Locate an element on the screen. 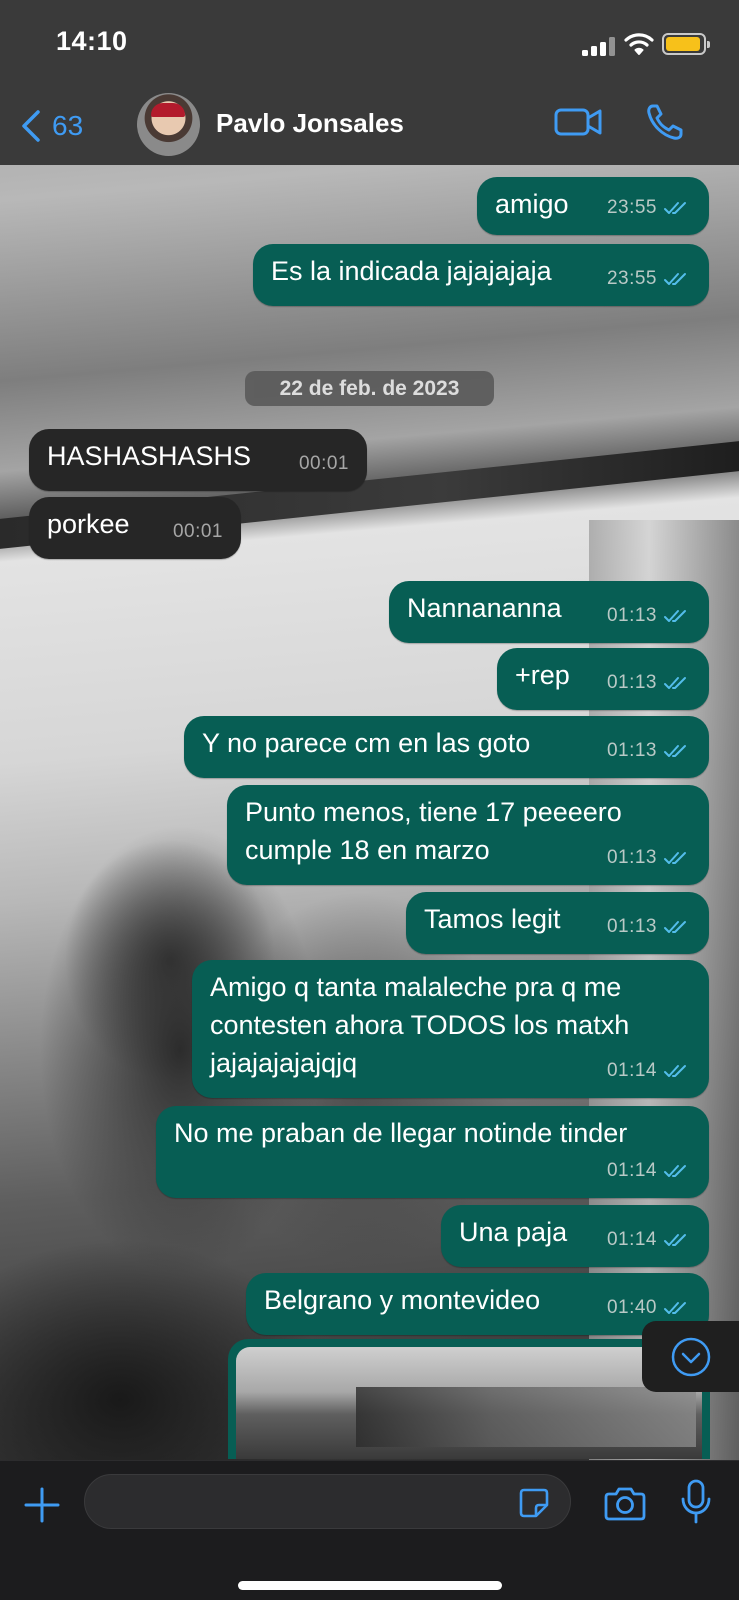  message-bubble-outgoing: amigo 23:55 is located at coordinates (593, 206).